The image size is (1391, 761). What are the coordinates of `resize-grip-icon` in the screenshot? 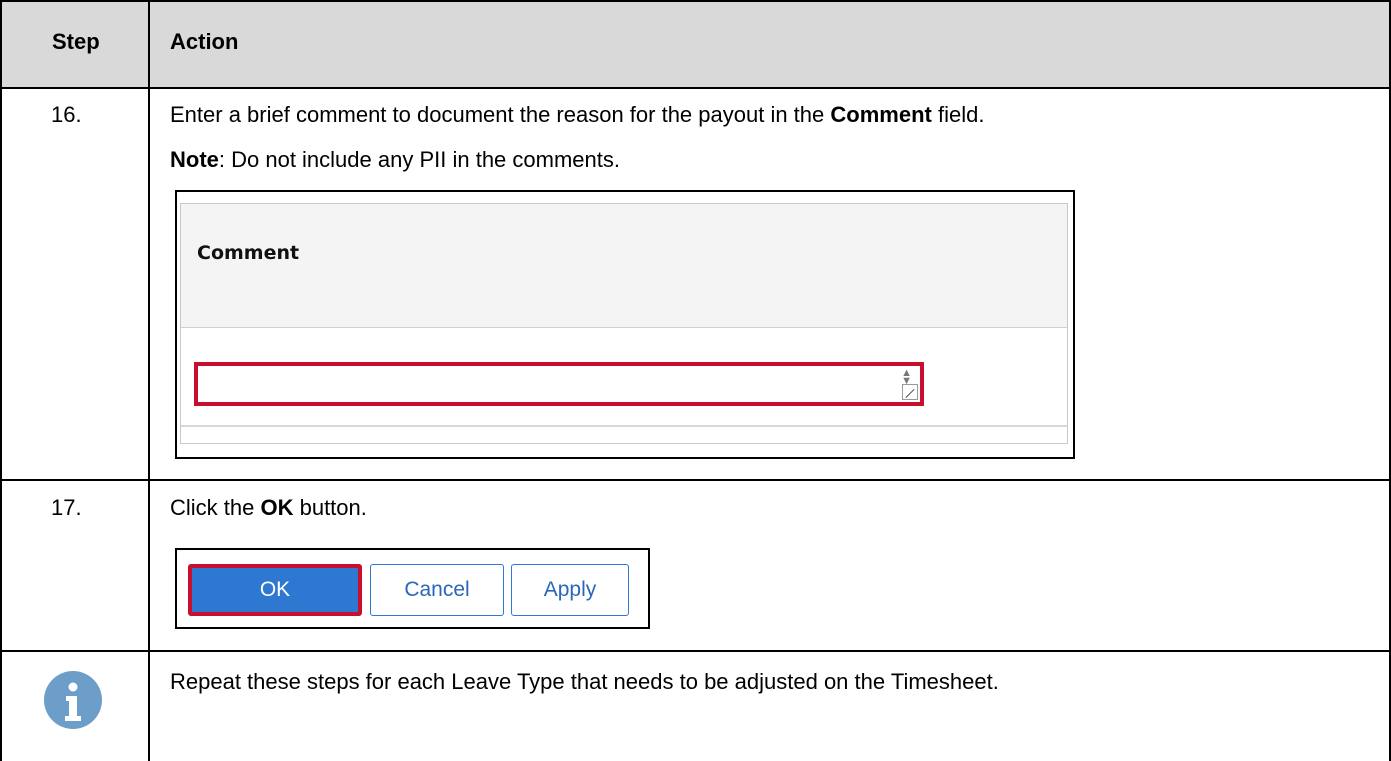 It's located at (910, 392).